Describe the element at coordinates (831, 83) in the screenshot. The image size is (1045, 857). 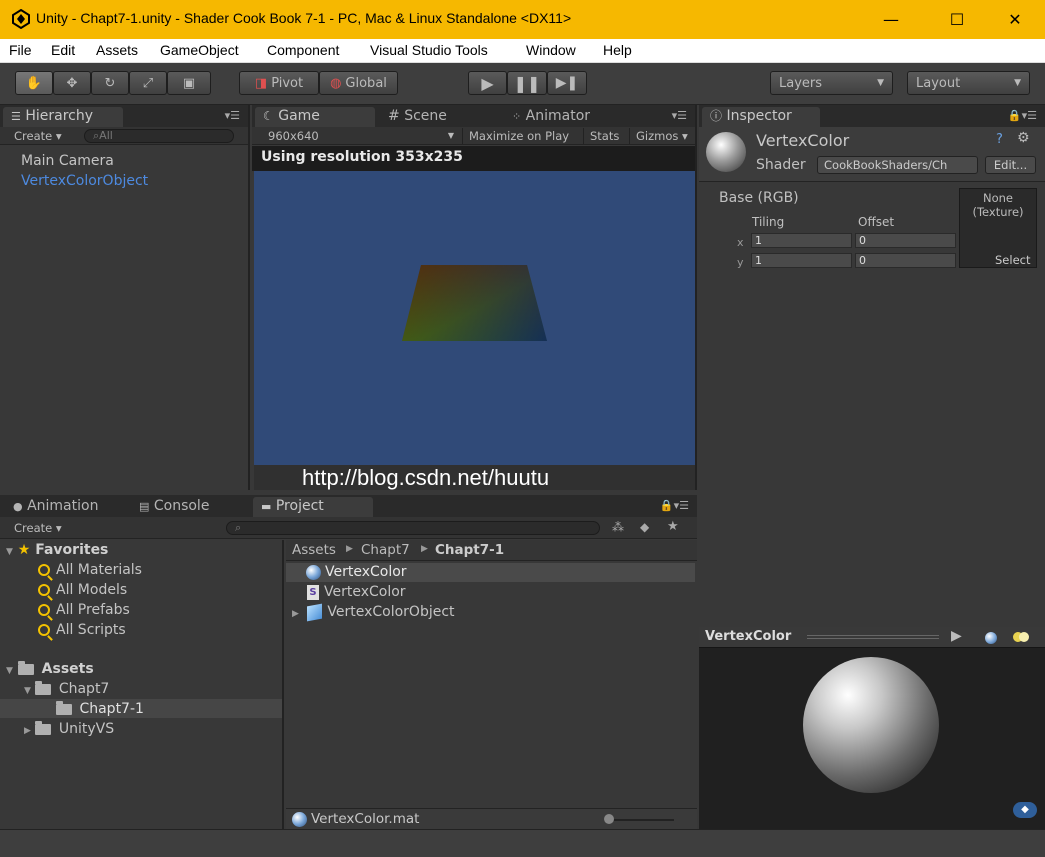
I see `layers-dropdown: Layers ▼` at that location.